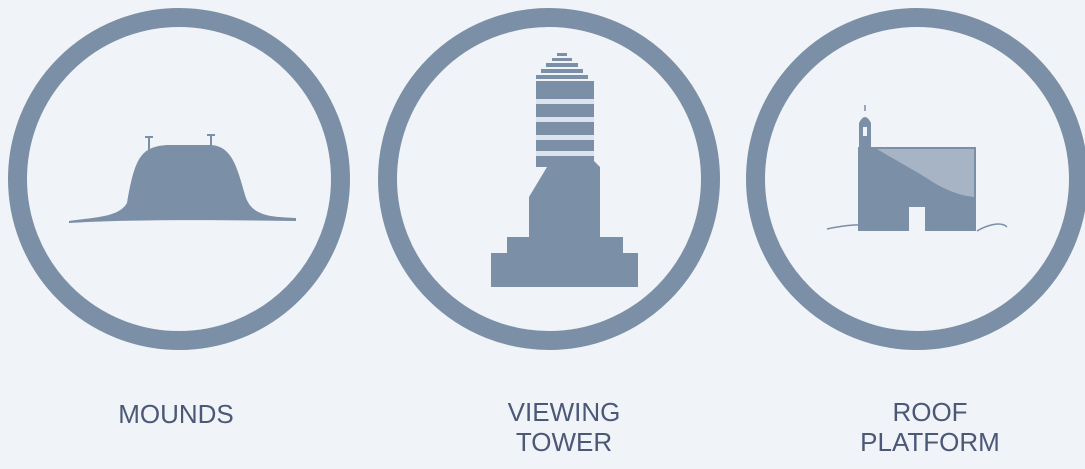  What do you see at coordinates (564, 170) in the screenshot?
I see `tower-icon` at bounding box center [564, 170].